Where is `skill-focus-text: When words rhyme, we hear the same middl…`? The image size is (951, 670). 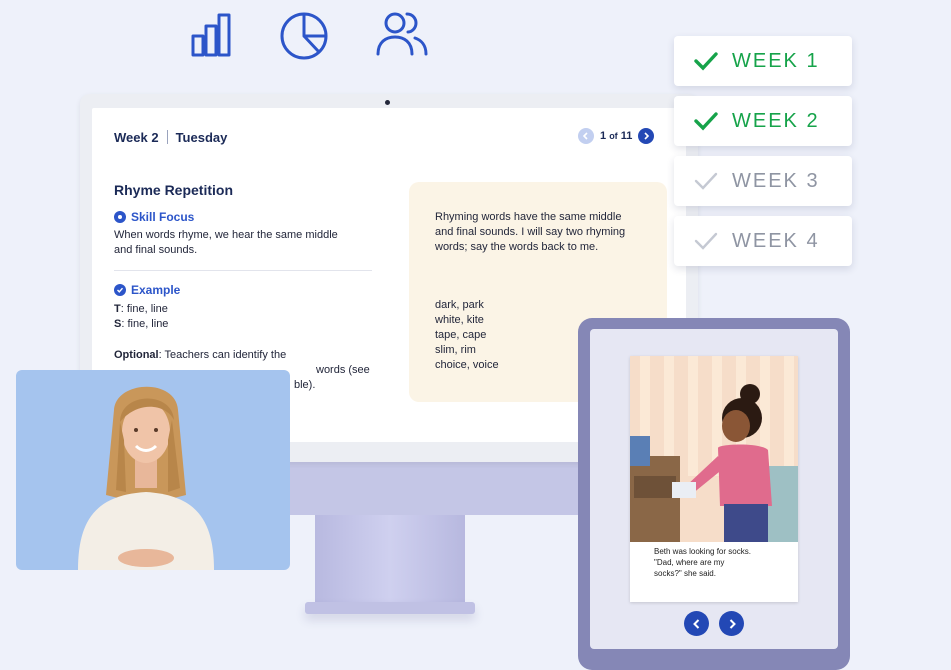
skill-focus-text: When words rhyme, we hear the same middl… is located at coordinates (226, 242).